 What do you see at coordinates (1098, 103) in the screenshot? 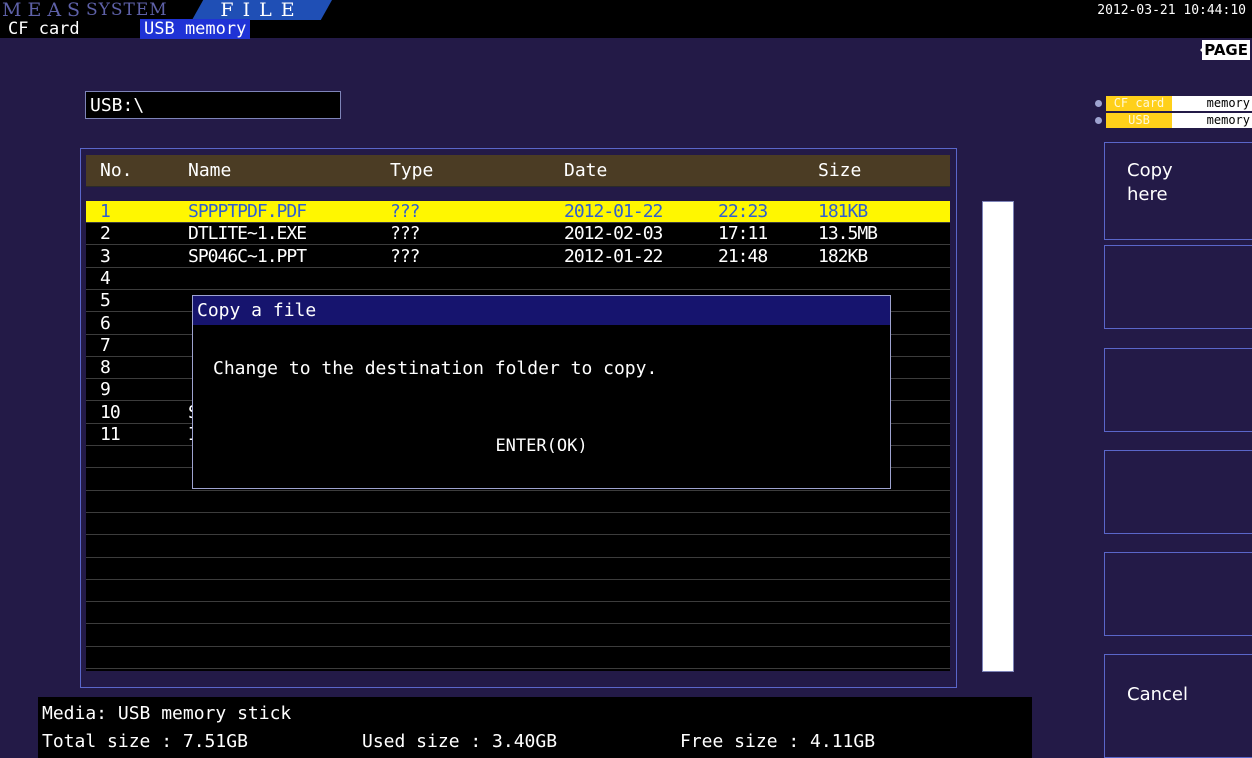
I see `cf-indicator-icon` at bounding box center [1098, 103].